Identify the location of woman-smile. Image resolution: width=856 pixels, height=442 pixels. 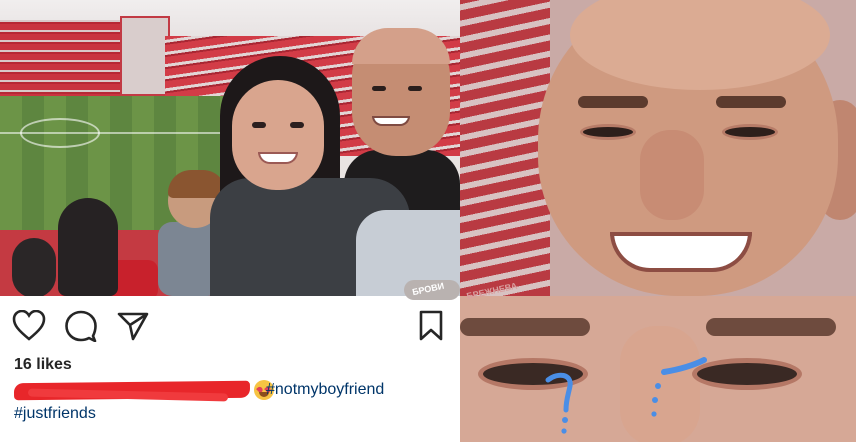
(278, 158).